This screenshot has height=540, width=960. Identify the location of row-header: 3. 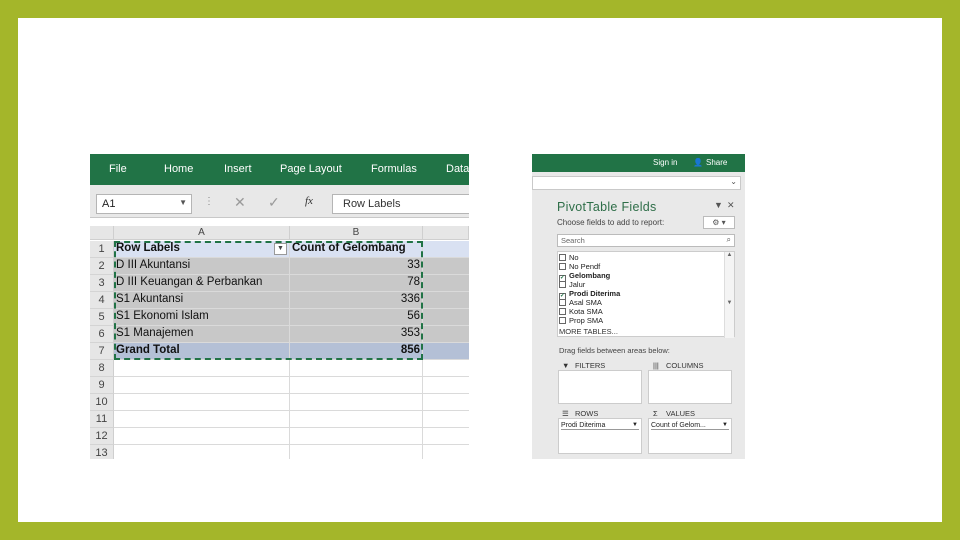
(102, 283).